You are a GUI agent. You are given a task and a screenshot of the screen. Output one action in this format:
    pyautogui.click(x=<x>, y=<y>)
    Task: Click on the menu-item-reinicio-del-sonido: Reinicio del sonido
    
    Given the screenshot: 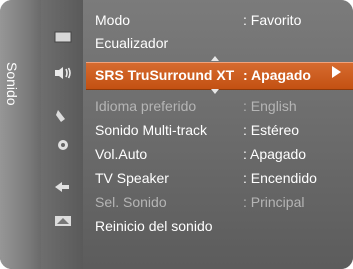 What is the action you would take?
    pyautogui.click(x=154, y=226)
    